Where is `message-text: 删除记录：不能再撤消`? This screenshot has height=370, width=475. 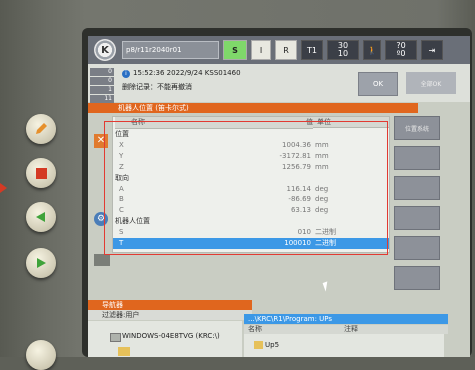 message-text: 删除记录：不能再撤消 is located at coordinates (157, 87).